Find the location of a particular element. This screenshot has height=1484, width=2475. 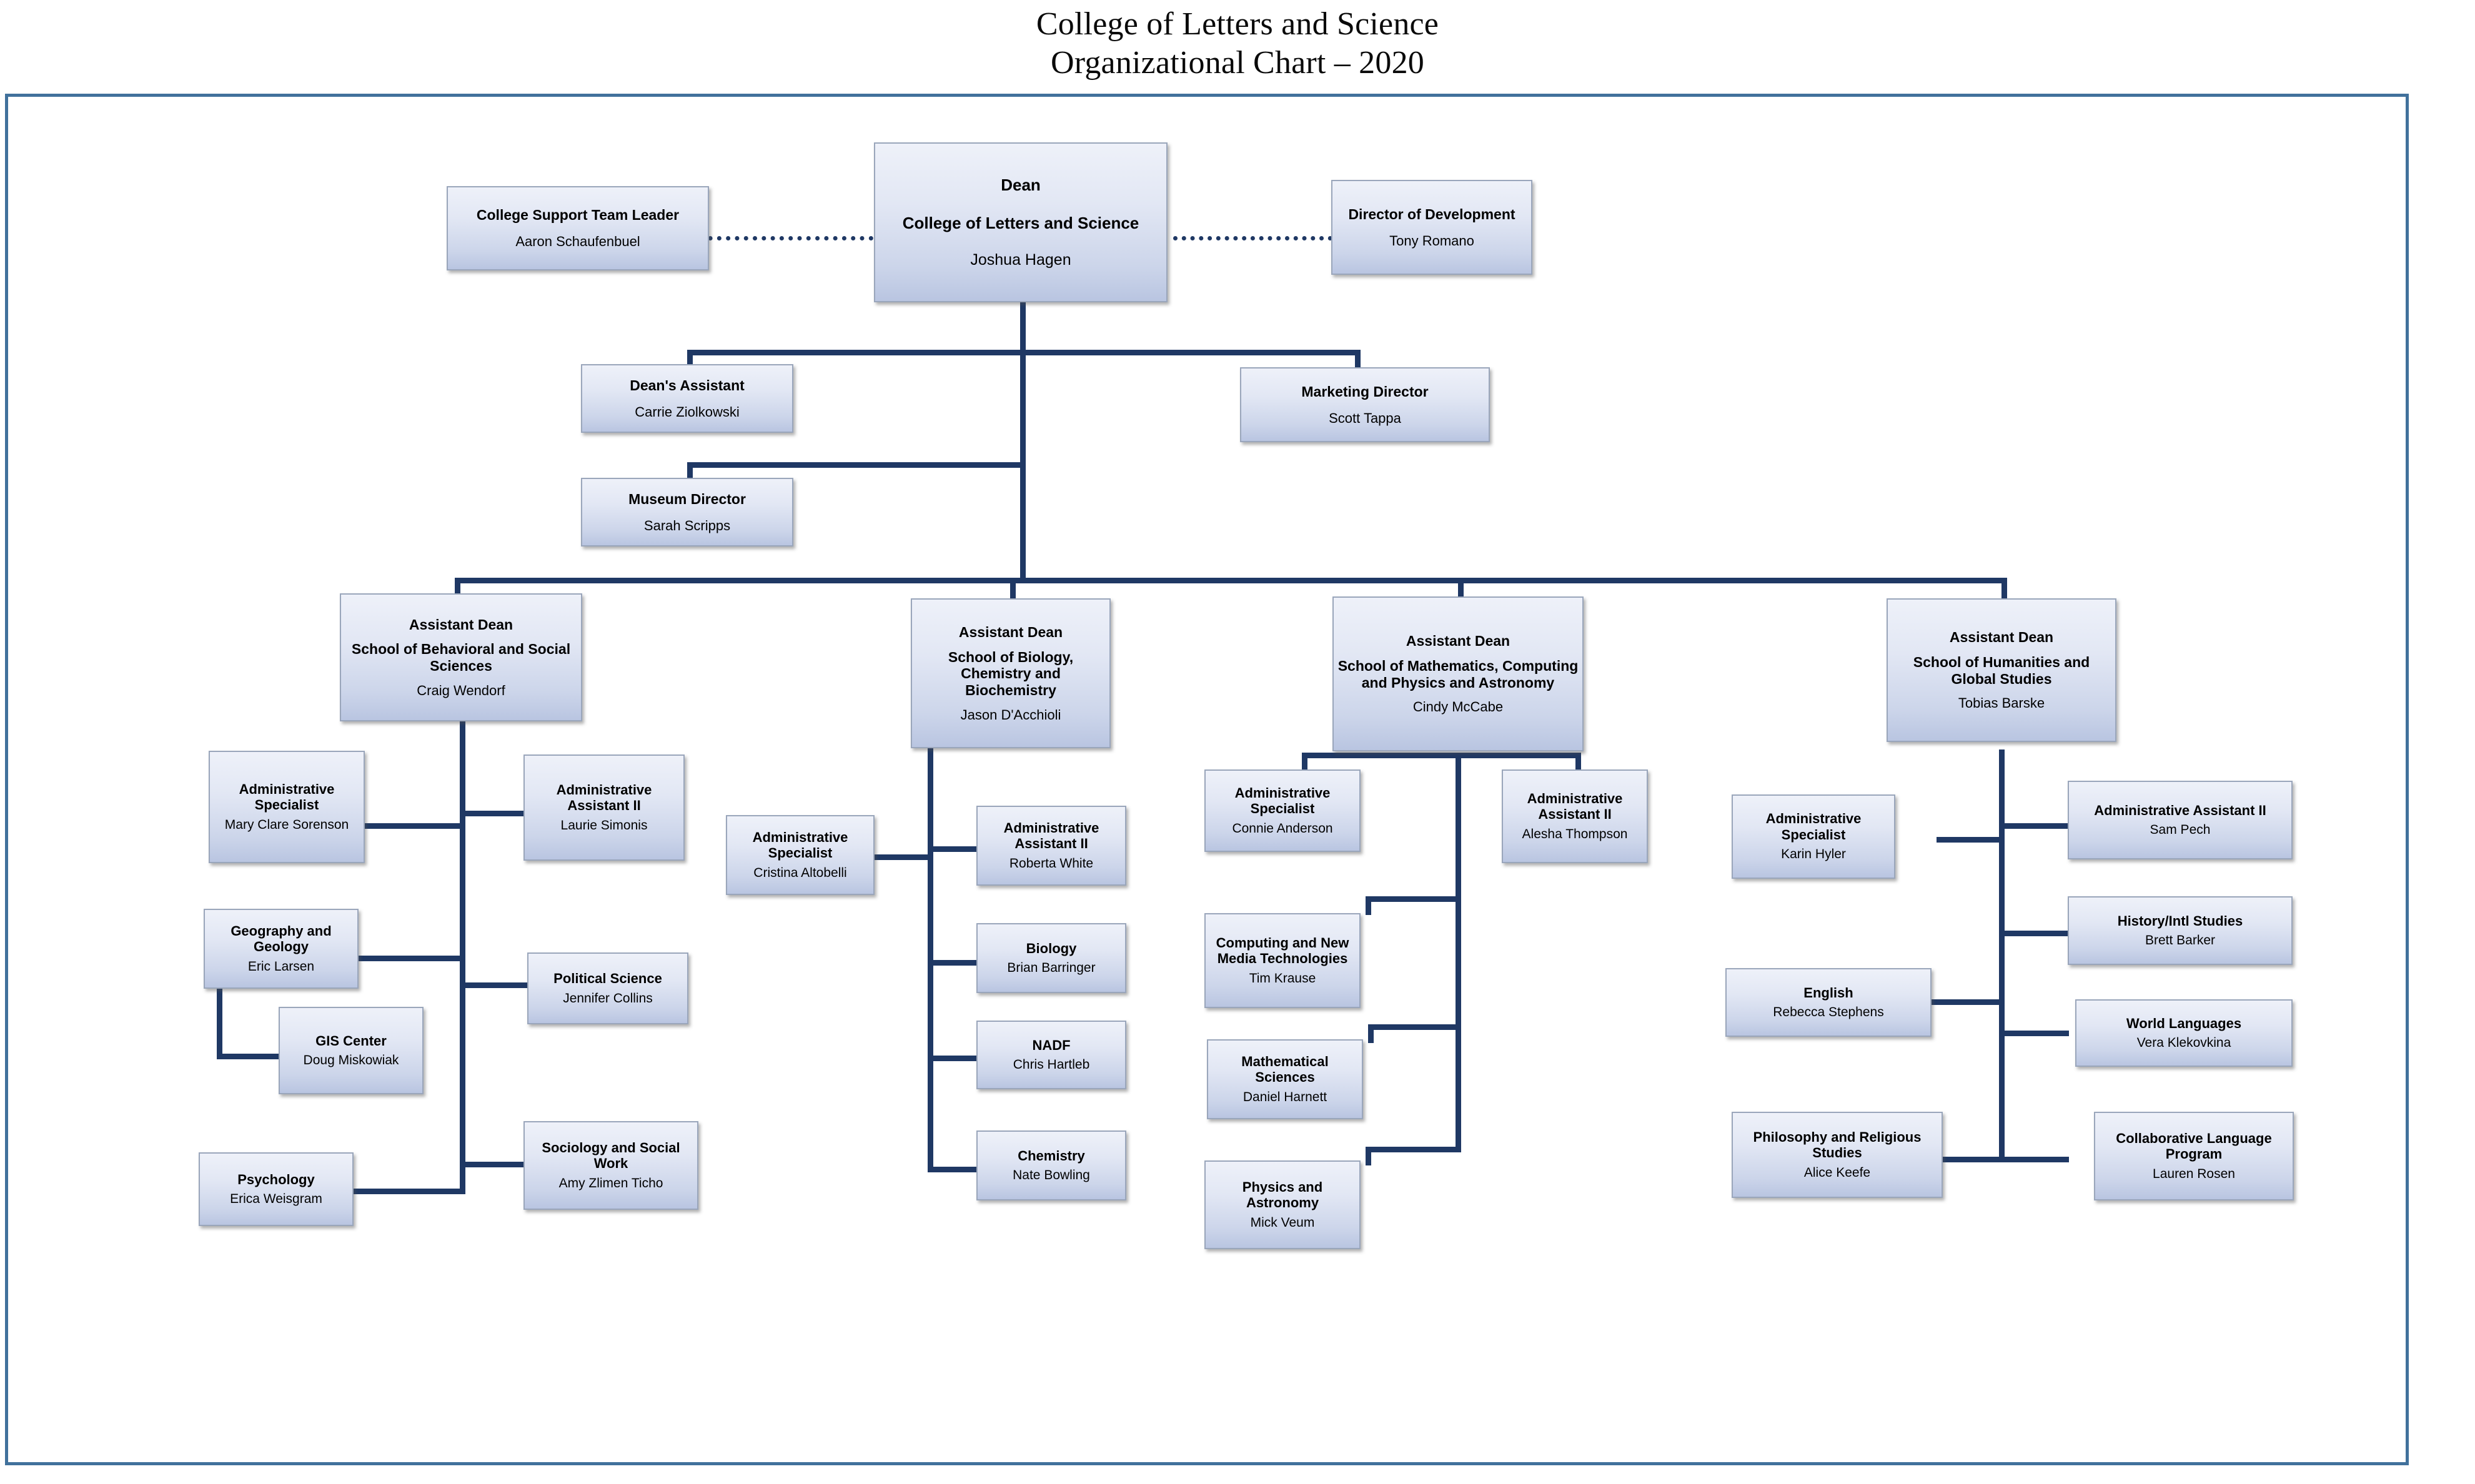

node-bio-biology-title: Biology is located at coordinates (1051, 948).